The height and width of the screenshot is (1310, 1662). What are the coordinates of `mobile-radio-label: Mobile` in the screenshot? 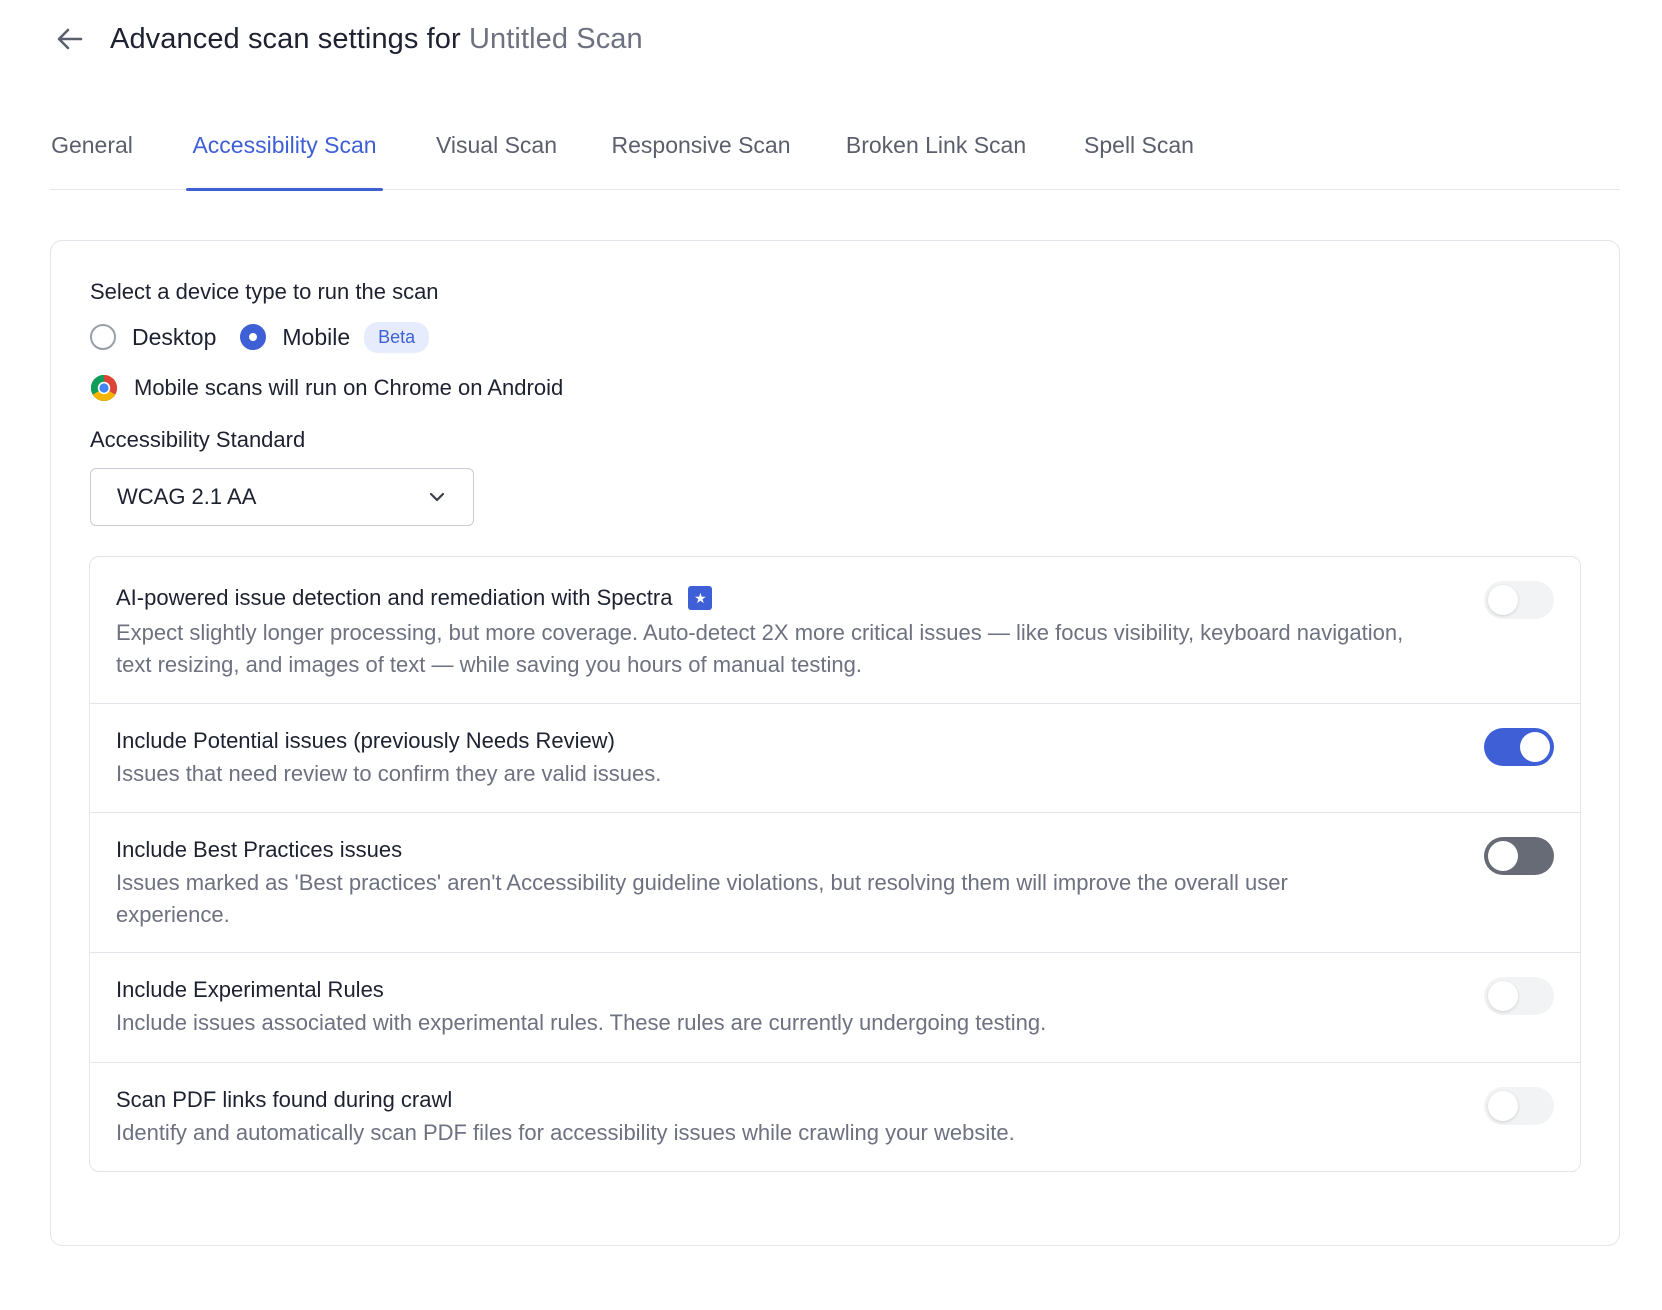 It's located at (316, 337).